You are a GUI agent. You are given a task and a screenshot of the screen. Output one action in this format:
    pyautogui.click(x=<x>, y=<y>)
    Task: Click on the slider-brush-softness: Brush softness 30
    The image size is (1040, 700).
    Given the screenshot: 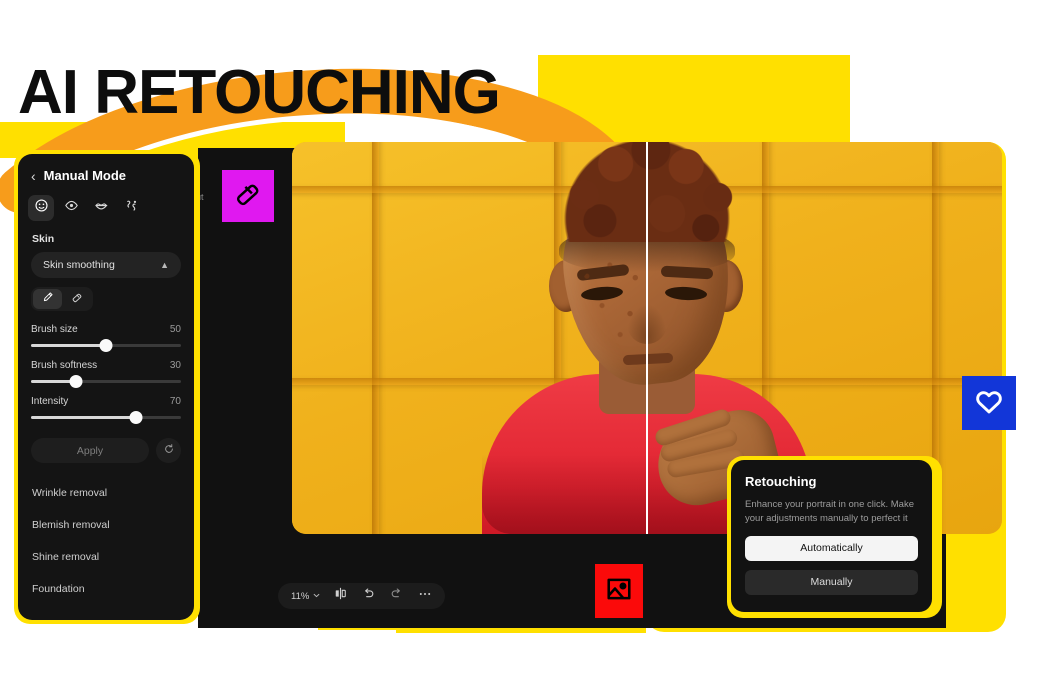 What is the action you would take?
    pyautogui.click(x=106, y=374)
    